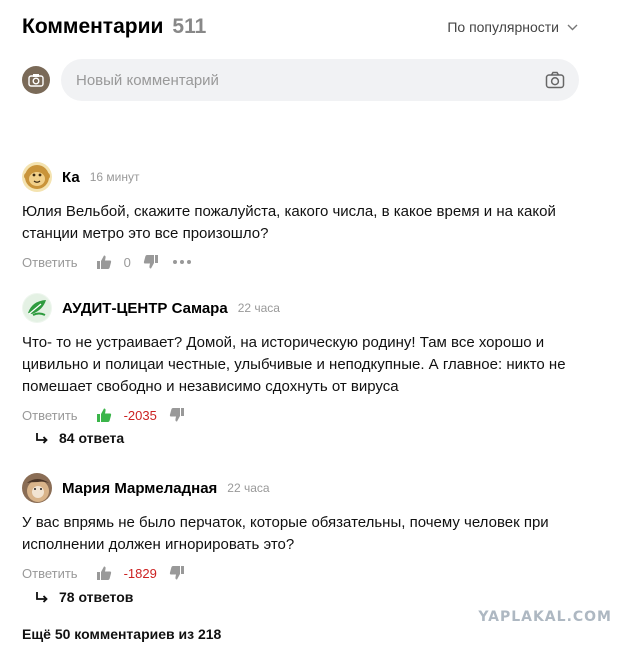  I want to click on show-answers-link: 78 ответов, so click(84, 597).